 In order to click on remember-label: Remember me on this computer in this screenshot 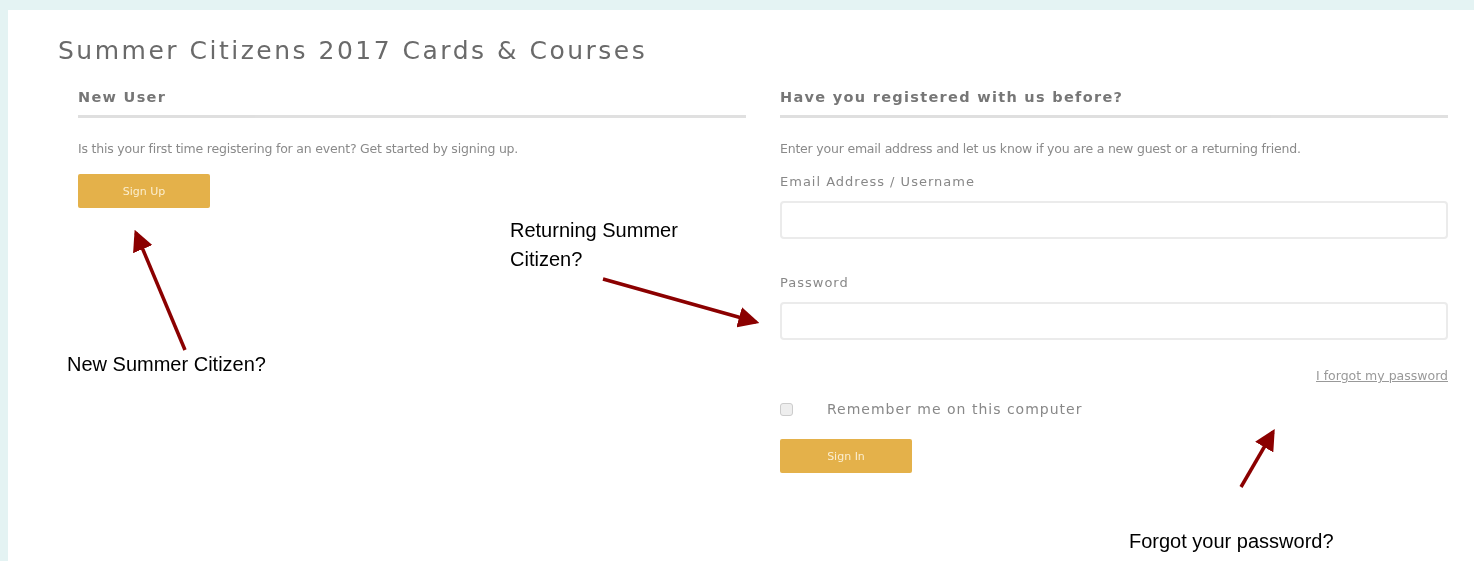, I will do `click(955, 409)`.